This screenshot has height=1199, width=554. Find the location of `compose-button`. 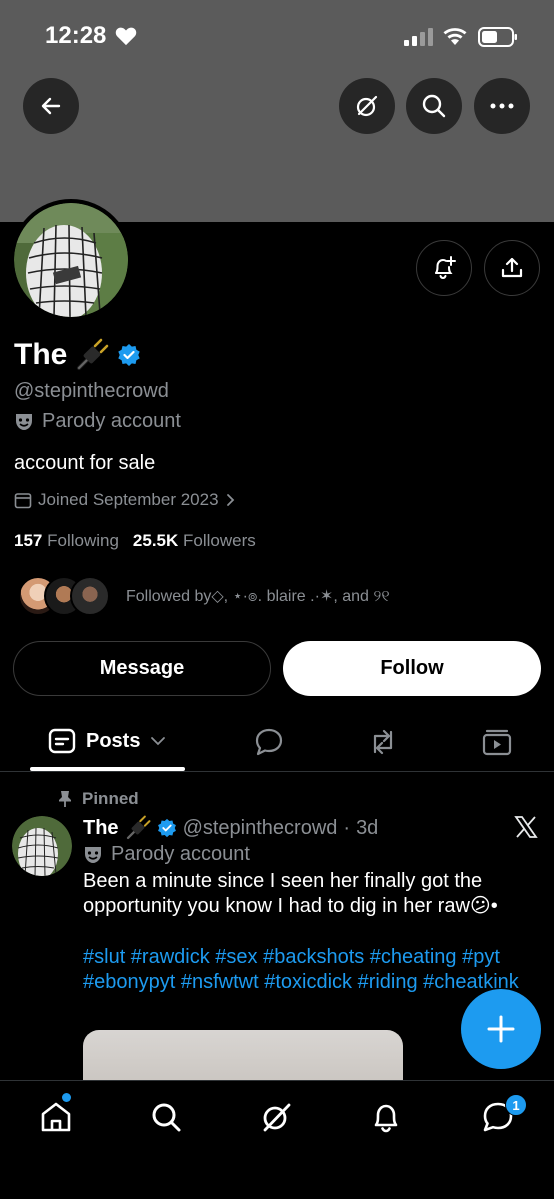

compose-button is located at coordinates (501, 1029).